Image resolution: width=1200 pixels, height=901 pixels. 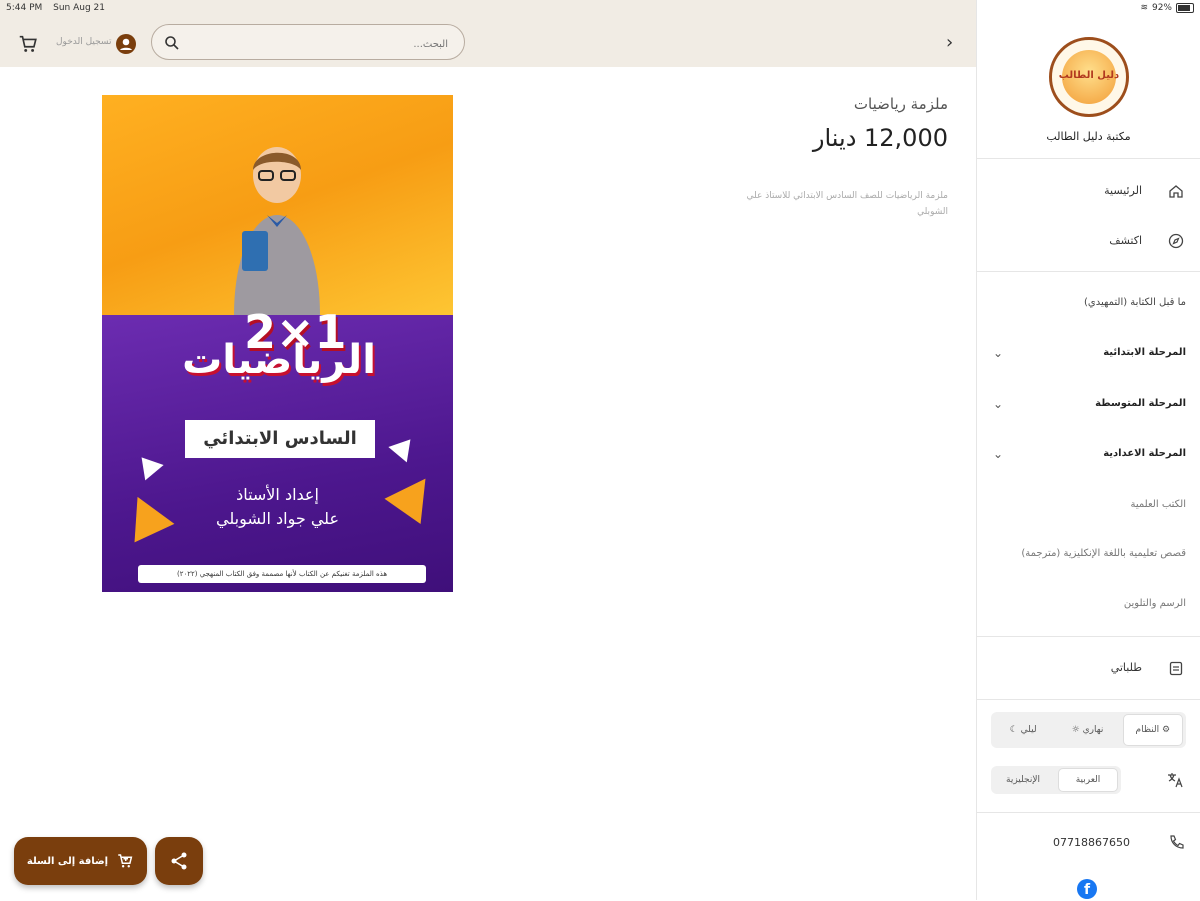 I want to click on theme-dark-option: ☾ ليلي, so click(x=1023, y=730).